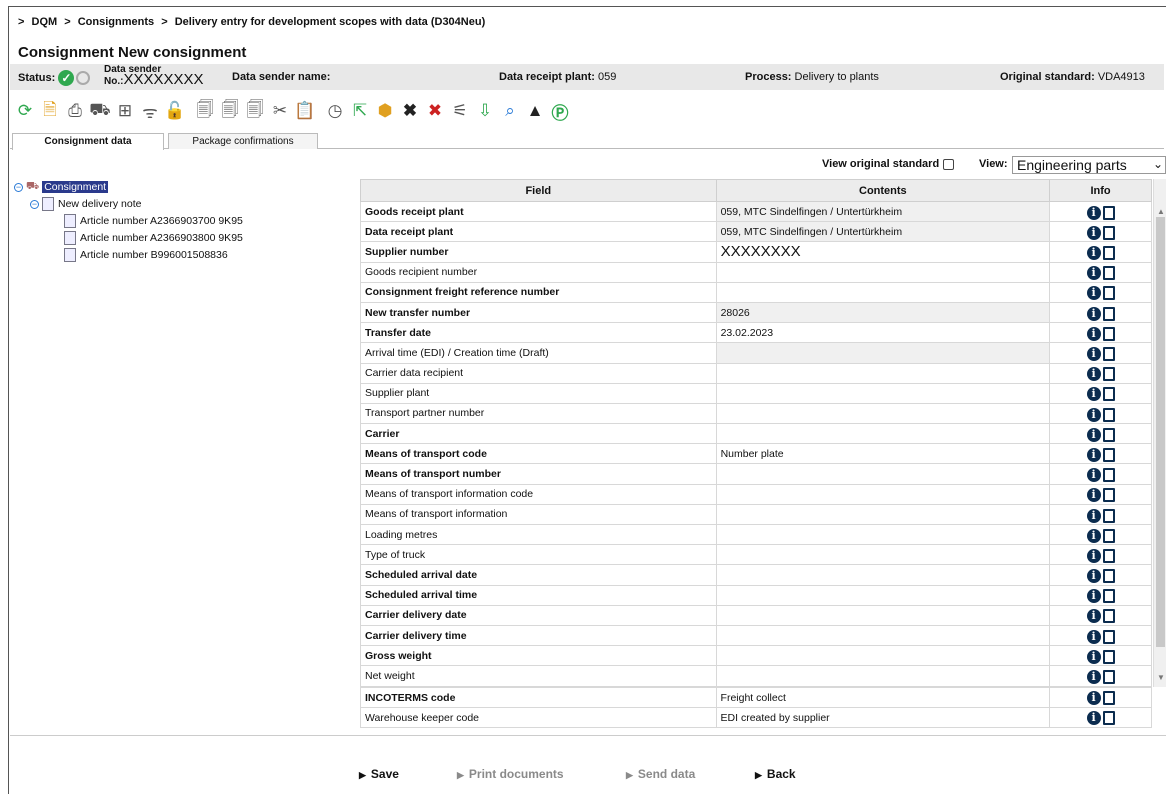 This screenshot has height=794, width=1166. What do you see at coordinates (45, 22) in the screenshot?
I see `breadcrumb-item-dqm: DQM` at bounding box center [45, 22].